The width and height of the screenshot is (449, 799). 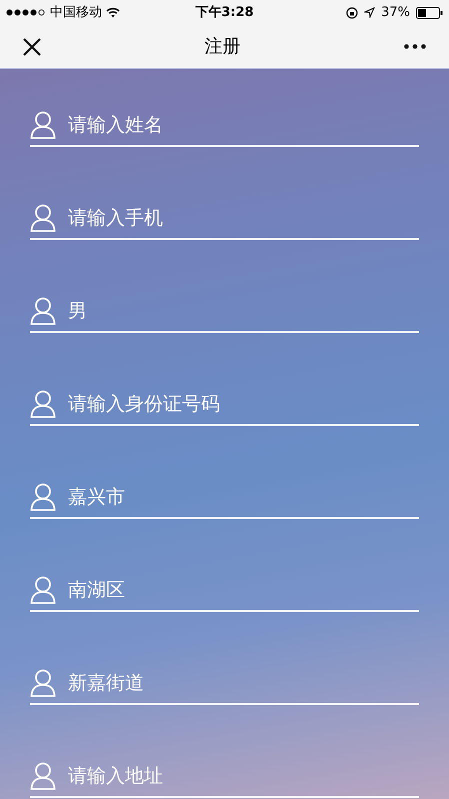 I want to click on wifi-icon, so click(x=113, y=12).